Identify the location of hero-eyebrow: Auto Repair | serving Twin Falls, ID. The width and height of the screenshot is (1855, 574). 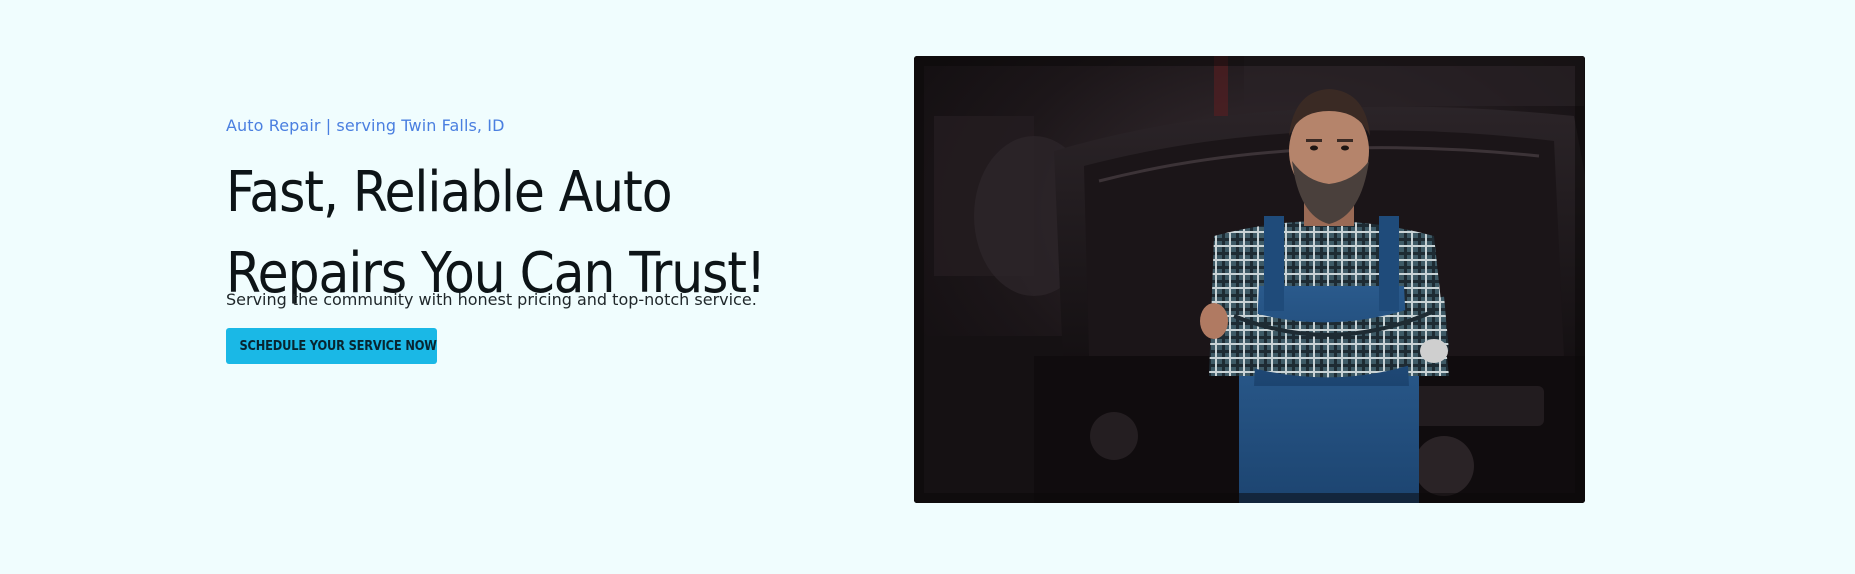
(365, 125).